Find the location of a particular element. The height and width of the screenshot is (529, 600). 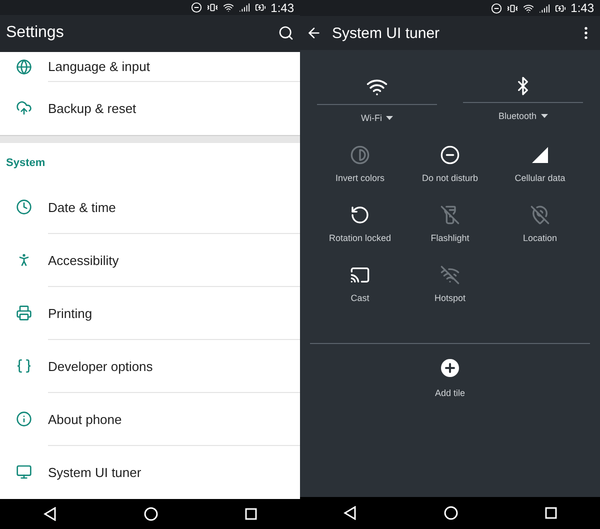

settings-item: Developer options is located at coordinates (150, 366).